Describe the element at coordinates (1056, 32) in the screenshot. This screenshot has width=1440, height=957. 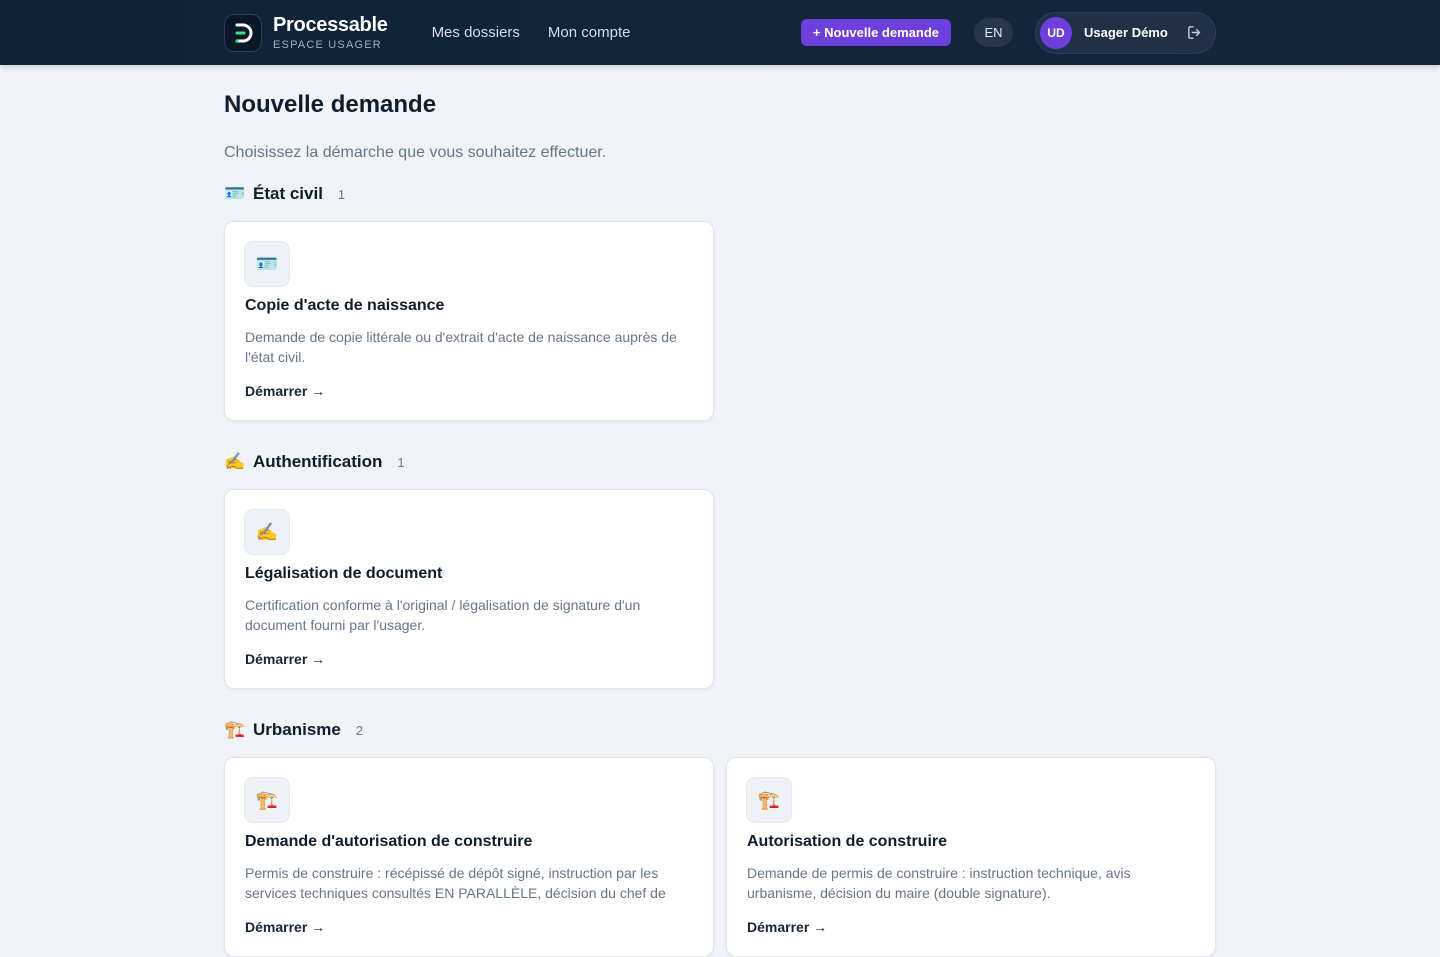
I see `avatar: UD` at that location.